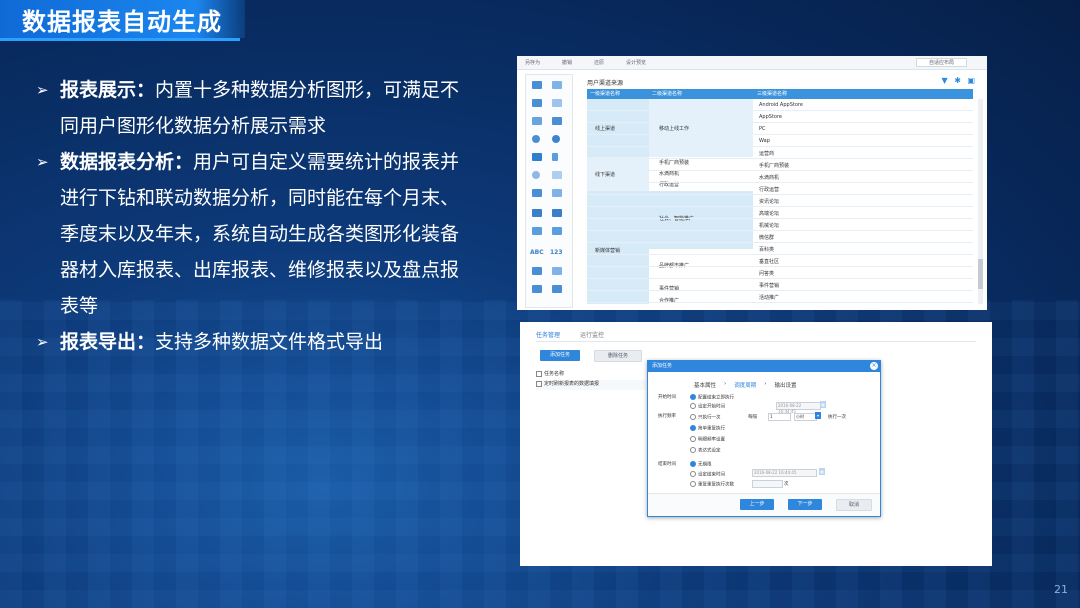  What do you see at coordinates (539, 373) in the screenshot?
I see `select-all-checkbox` at bounding box center [539, 373].